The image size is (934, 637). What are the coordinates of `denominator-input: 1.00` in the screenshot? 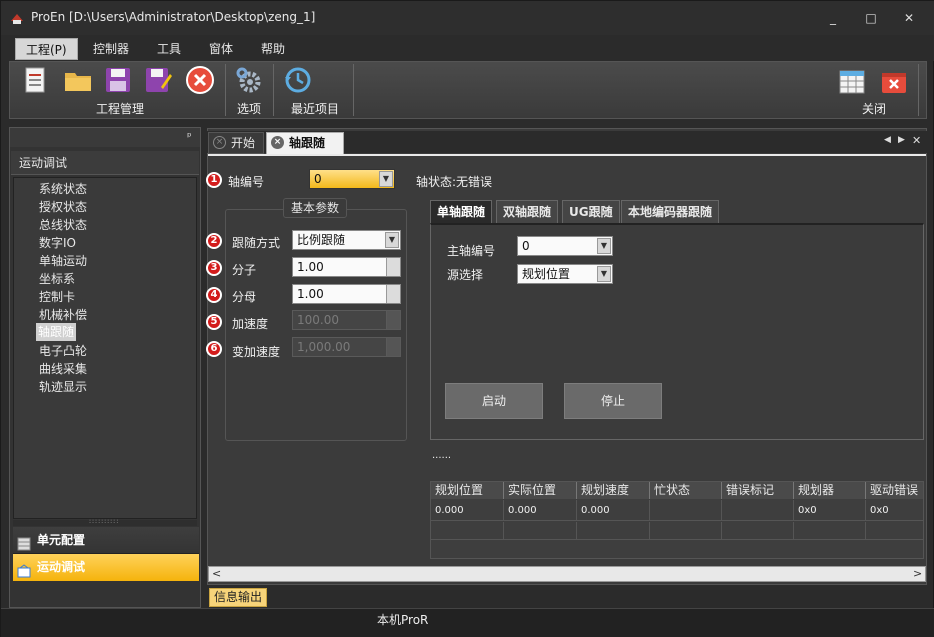 It's located at (346, 294).